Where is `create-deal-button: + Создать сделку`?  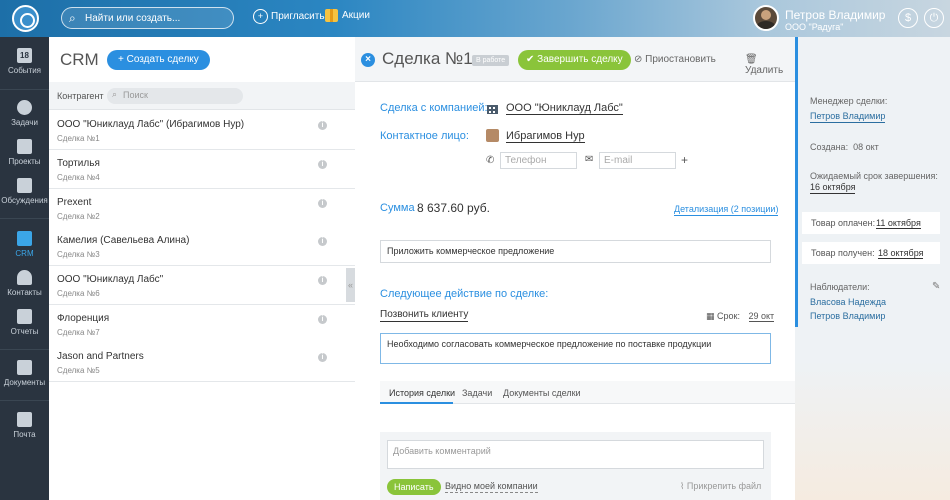
create-deal-button: + Создать сделку is located at coordinates (158, 60).